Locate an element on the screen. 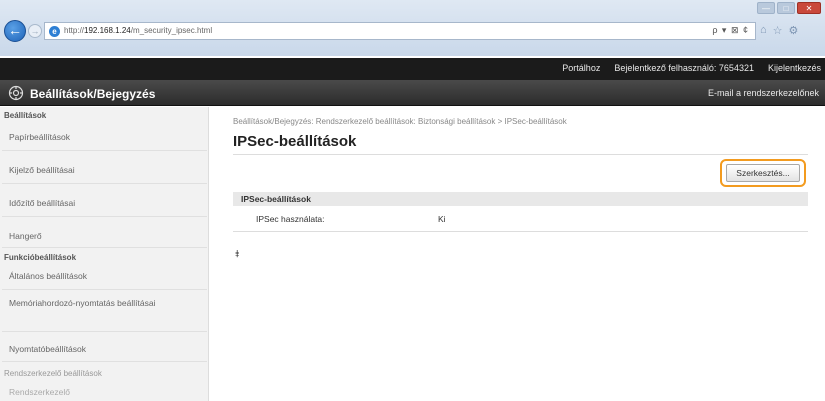  back-arrow-icon: ← is located at coordinates (15, 30).